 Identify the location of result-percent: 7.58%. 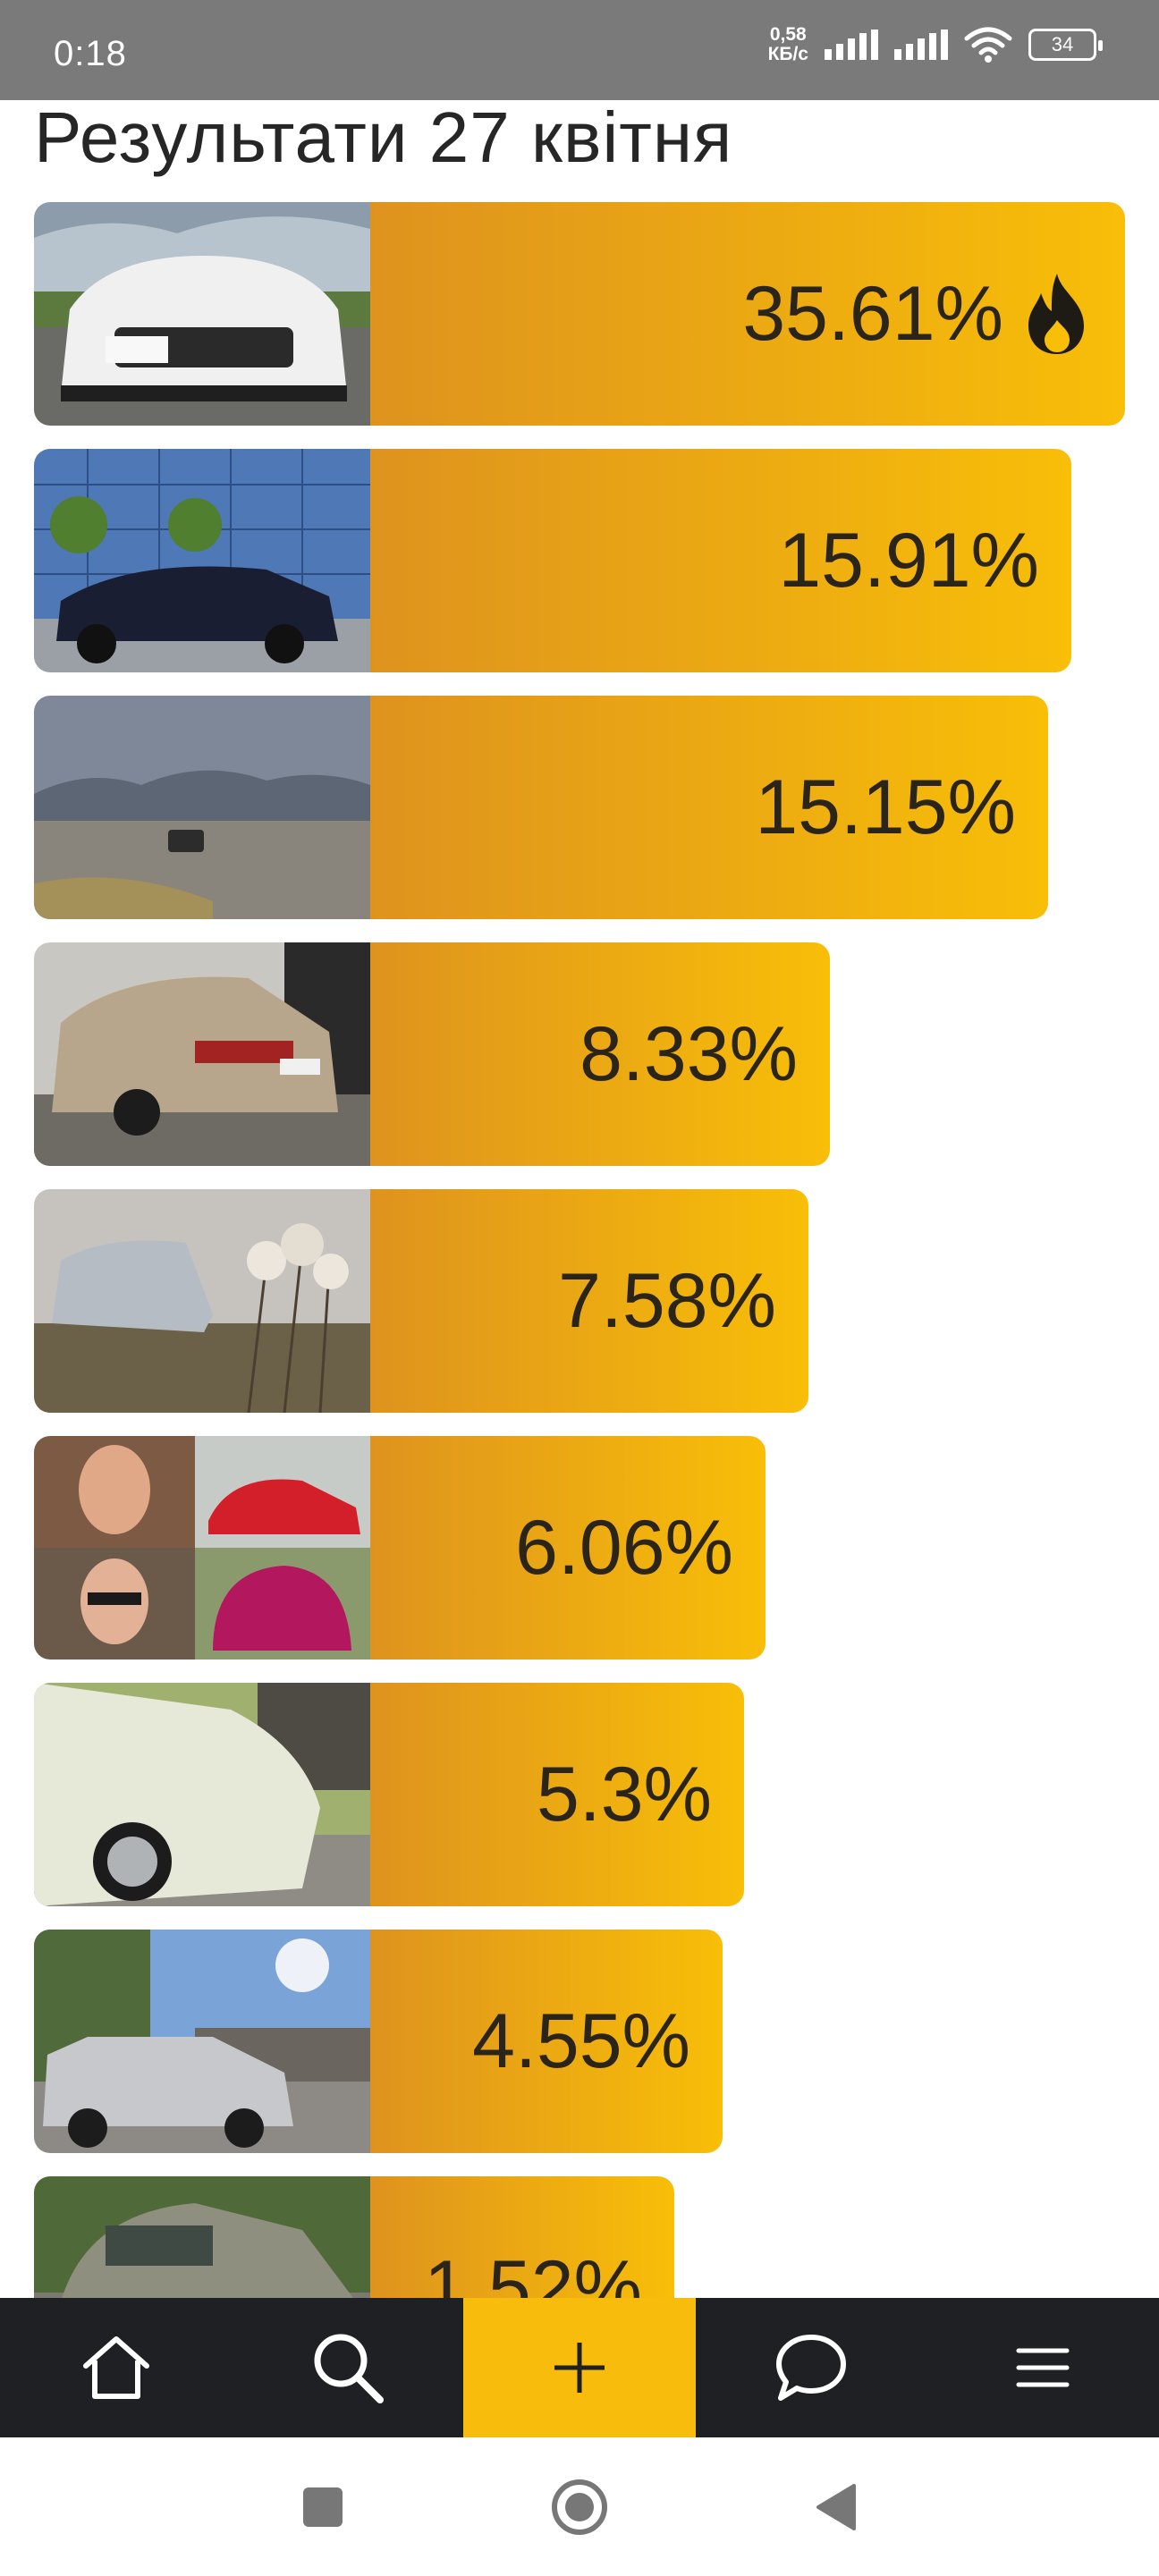
(667, 1300).